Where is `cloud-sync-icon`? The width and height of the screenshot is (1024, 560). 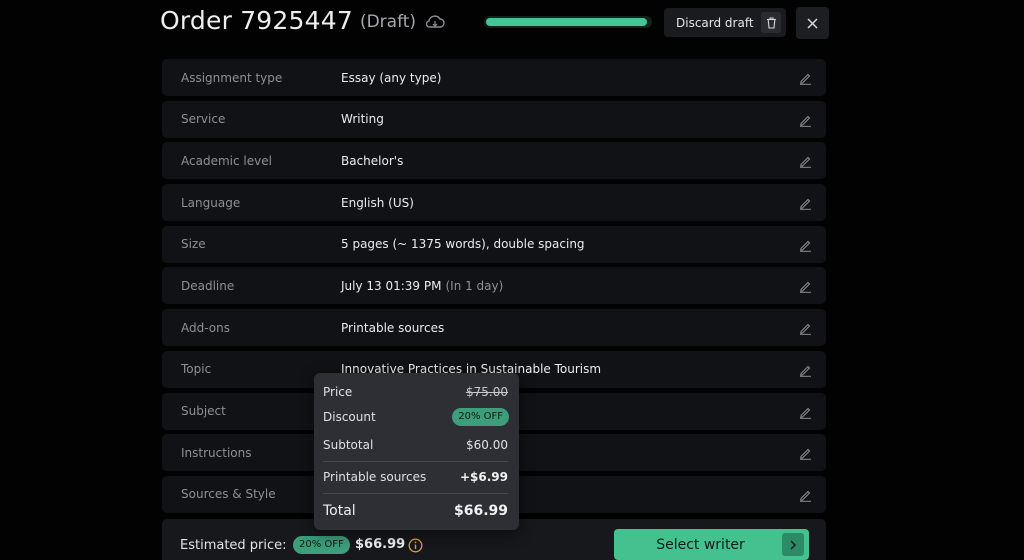
cloud-sync-icon is located at coordinates (435, 21).